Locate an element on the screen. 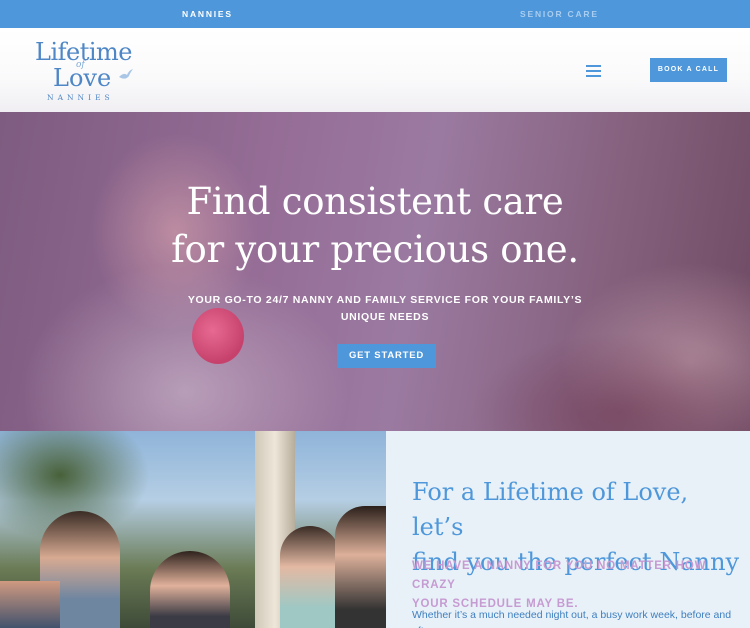  book-a-call-button: BOOK A CALL is located at coordinates (688, 70).